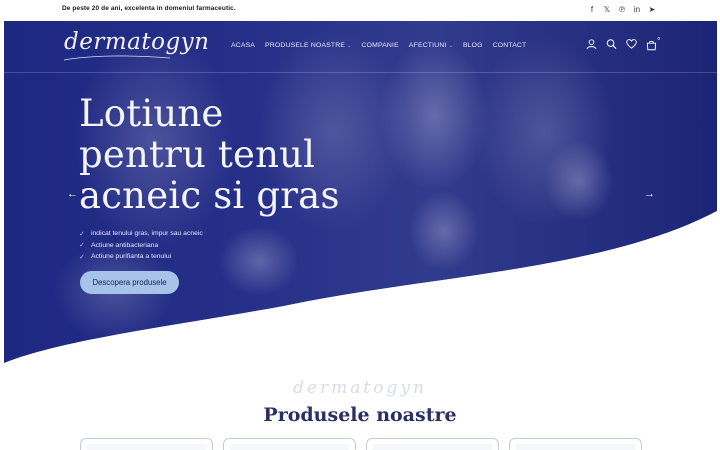  What do you see at coordinates (243, 45) in the screenshot?
I see `nav-item-acasa: ACASA` at bounding box center [243, 45].